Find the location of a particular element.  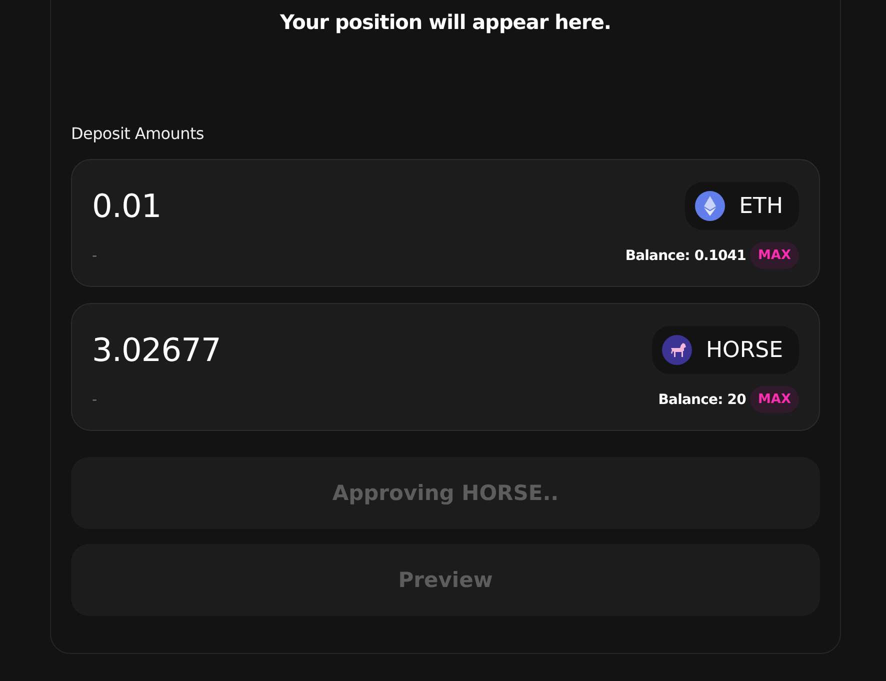

horse-icon is located at coordinates (677, 350).